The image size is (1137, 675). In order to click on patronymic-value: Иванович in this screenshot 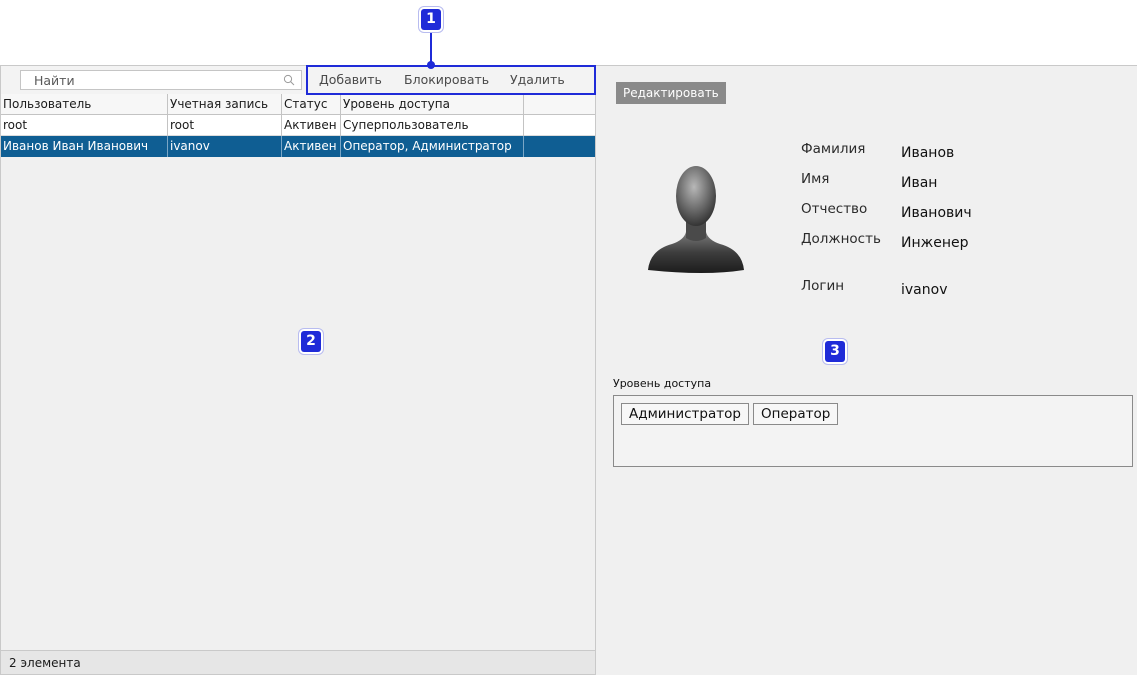, I will do `click(936, 213)`.